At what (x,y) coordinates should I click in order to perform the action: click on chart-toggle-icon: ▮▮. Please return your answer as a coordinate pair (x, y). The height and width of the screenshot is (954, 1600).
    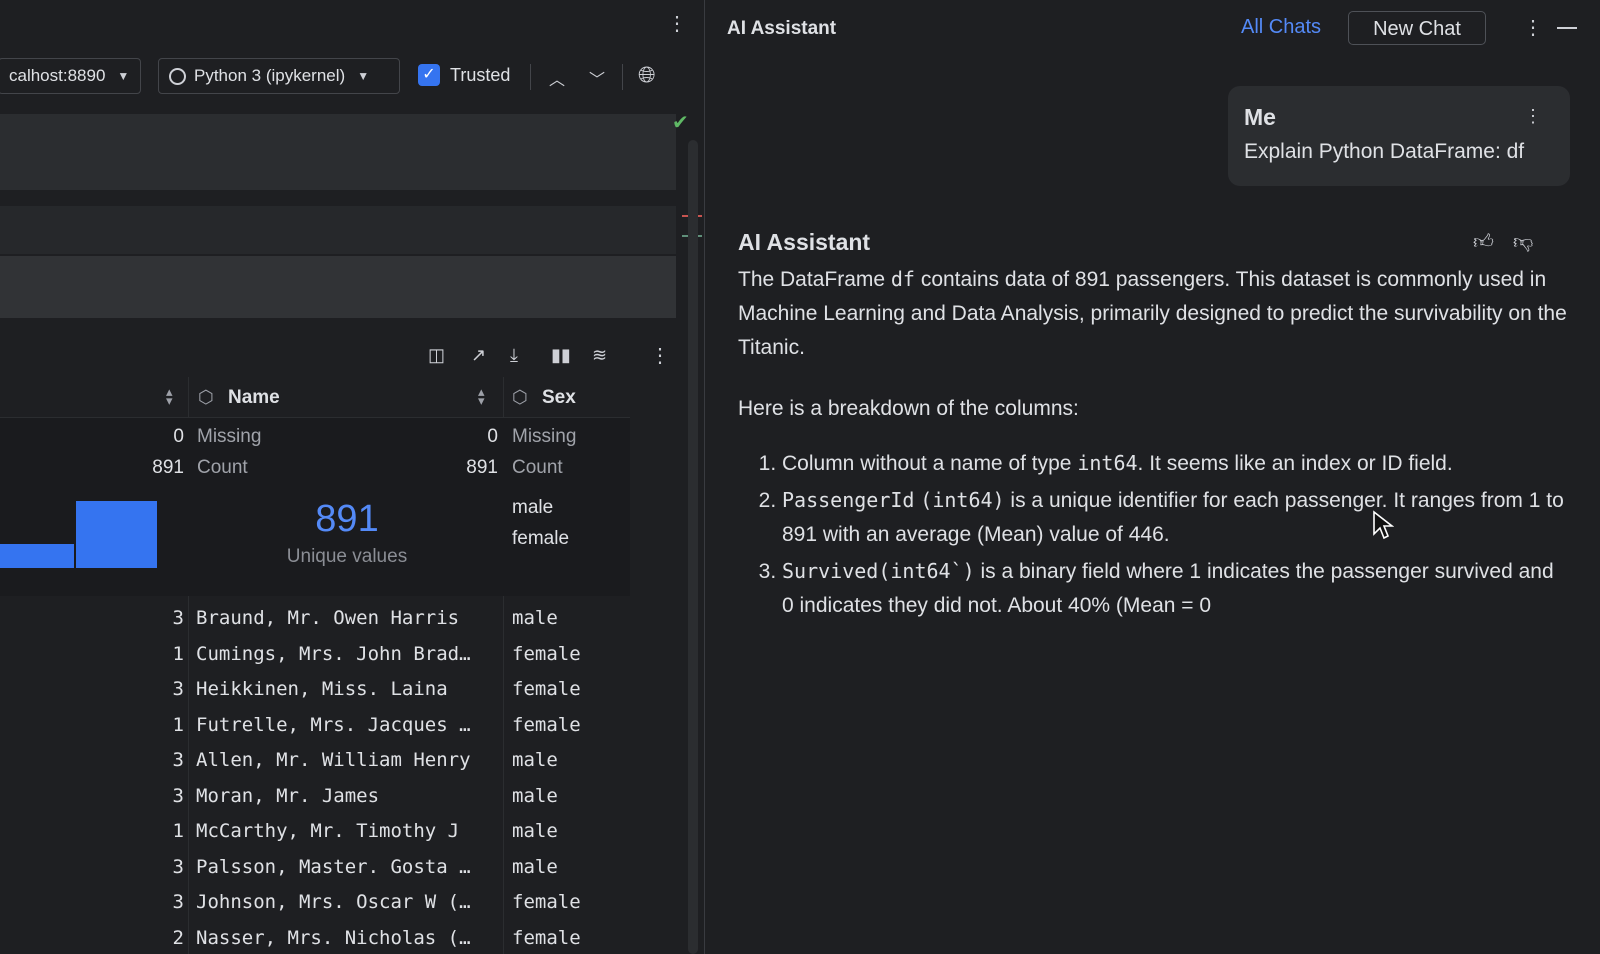
    Looking at the image, I should click on (561, 355).